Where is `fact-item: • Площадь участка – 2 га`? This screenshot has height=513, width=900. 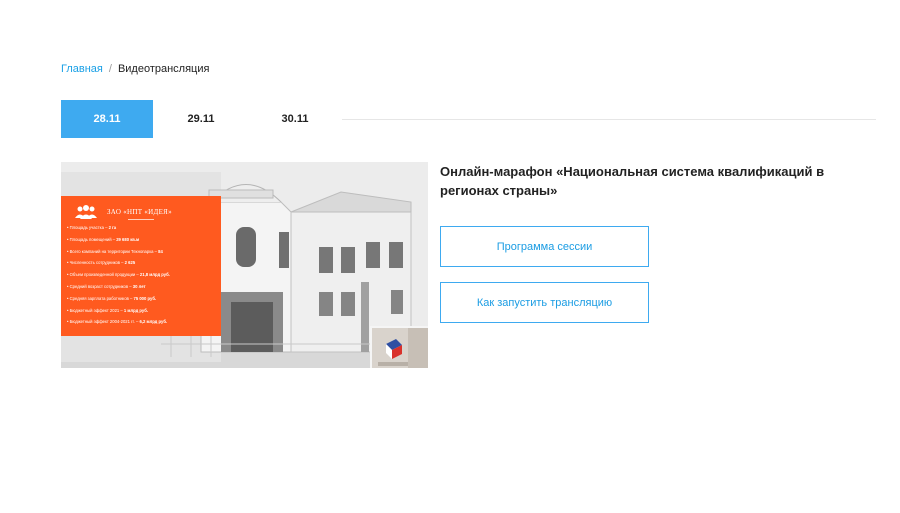 fact-item: • Площадь участка – 2 га is located at coordinates (92, 227).